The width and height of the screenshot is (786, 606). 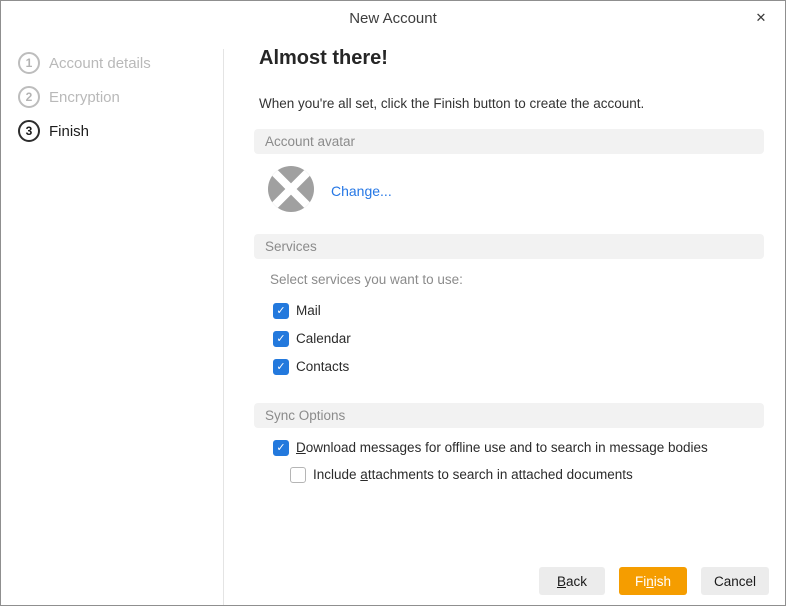 What do you see at coordinates (69, 131) in the screenshot?
I see `step-label: Finish` at bounding box center [69, 131].